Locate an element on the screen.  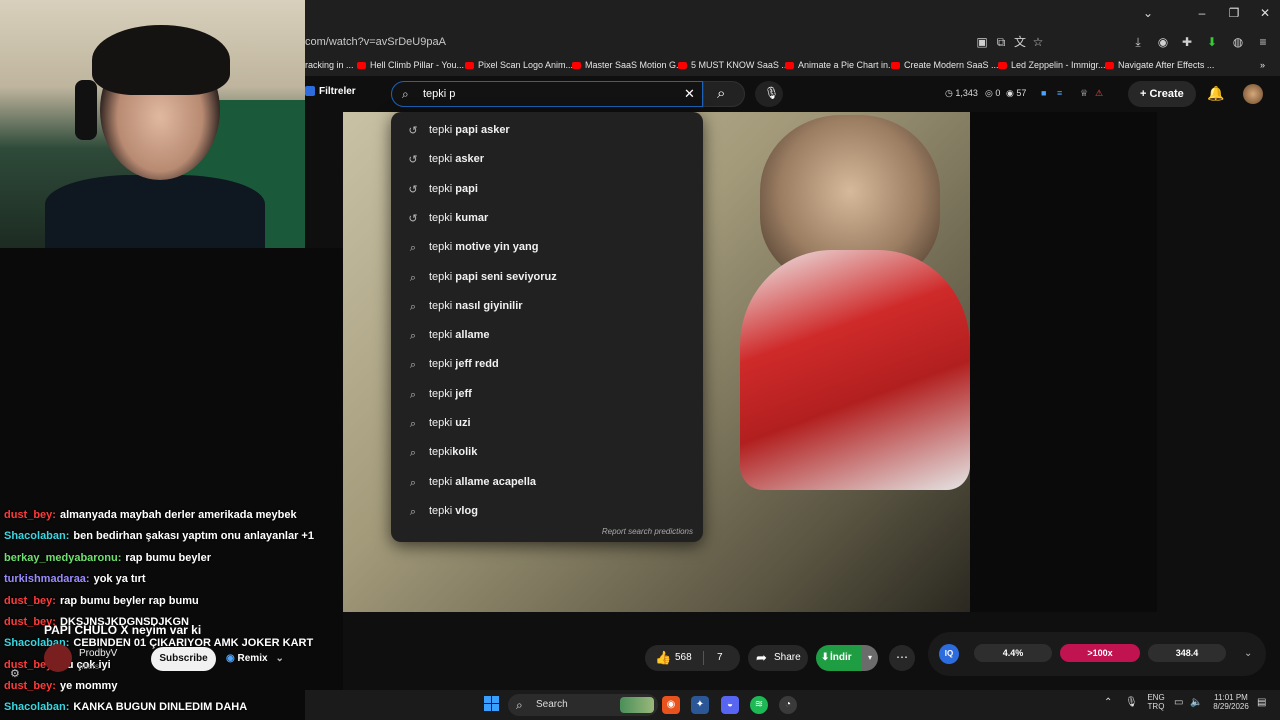
filters-button: Filtreler is located at coordinates (330, 91).